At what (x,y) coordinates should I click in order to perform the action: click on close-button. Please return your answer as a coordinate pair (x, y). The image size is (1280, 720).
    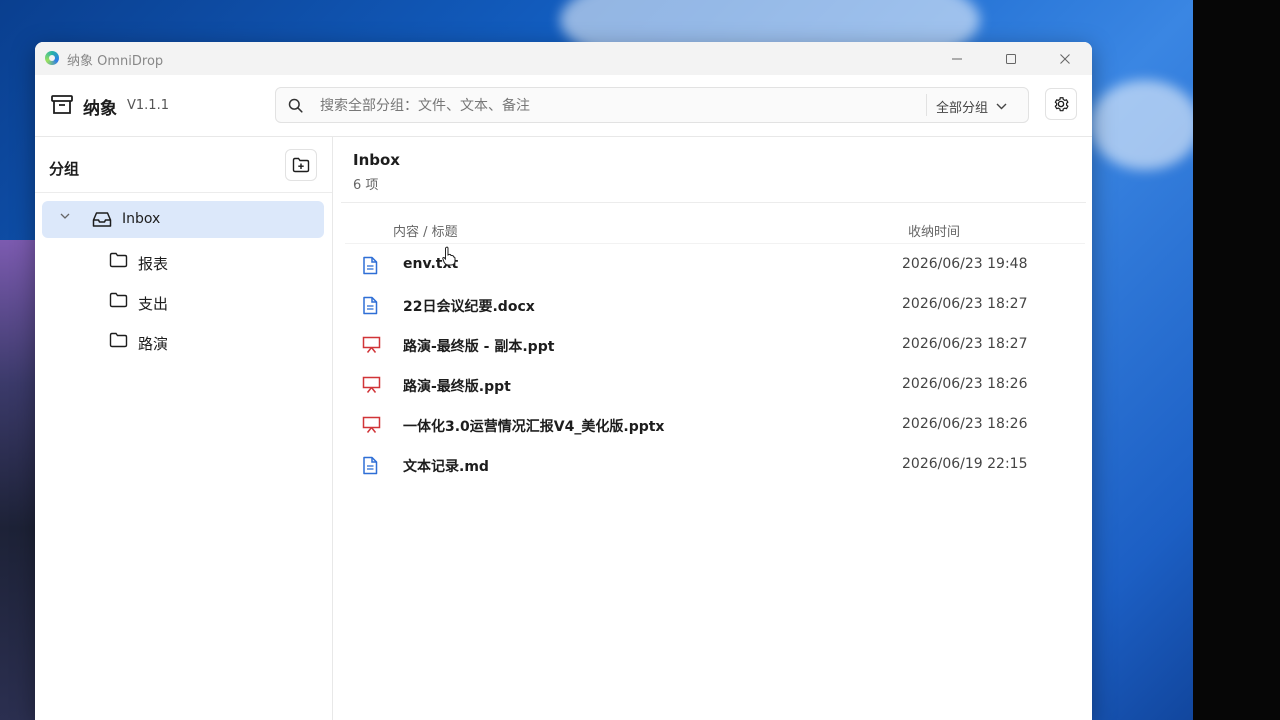
    Looking at the image, I should click on (1065, 58).